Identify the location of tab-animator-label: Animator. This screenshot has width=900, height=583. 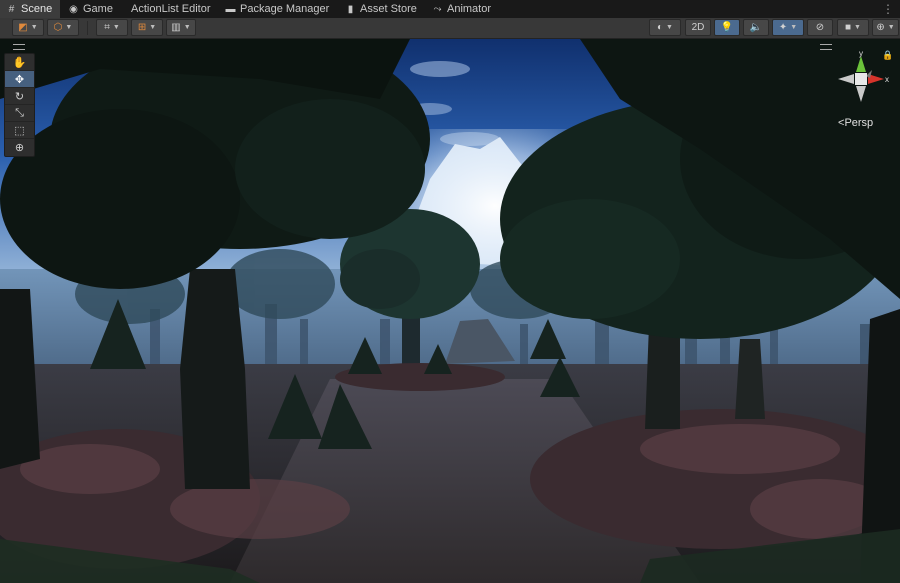
(469, 9).